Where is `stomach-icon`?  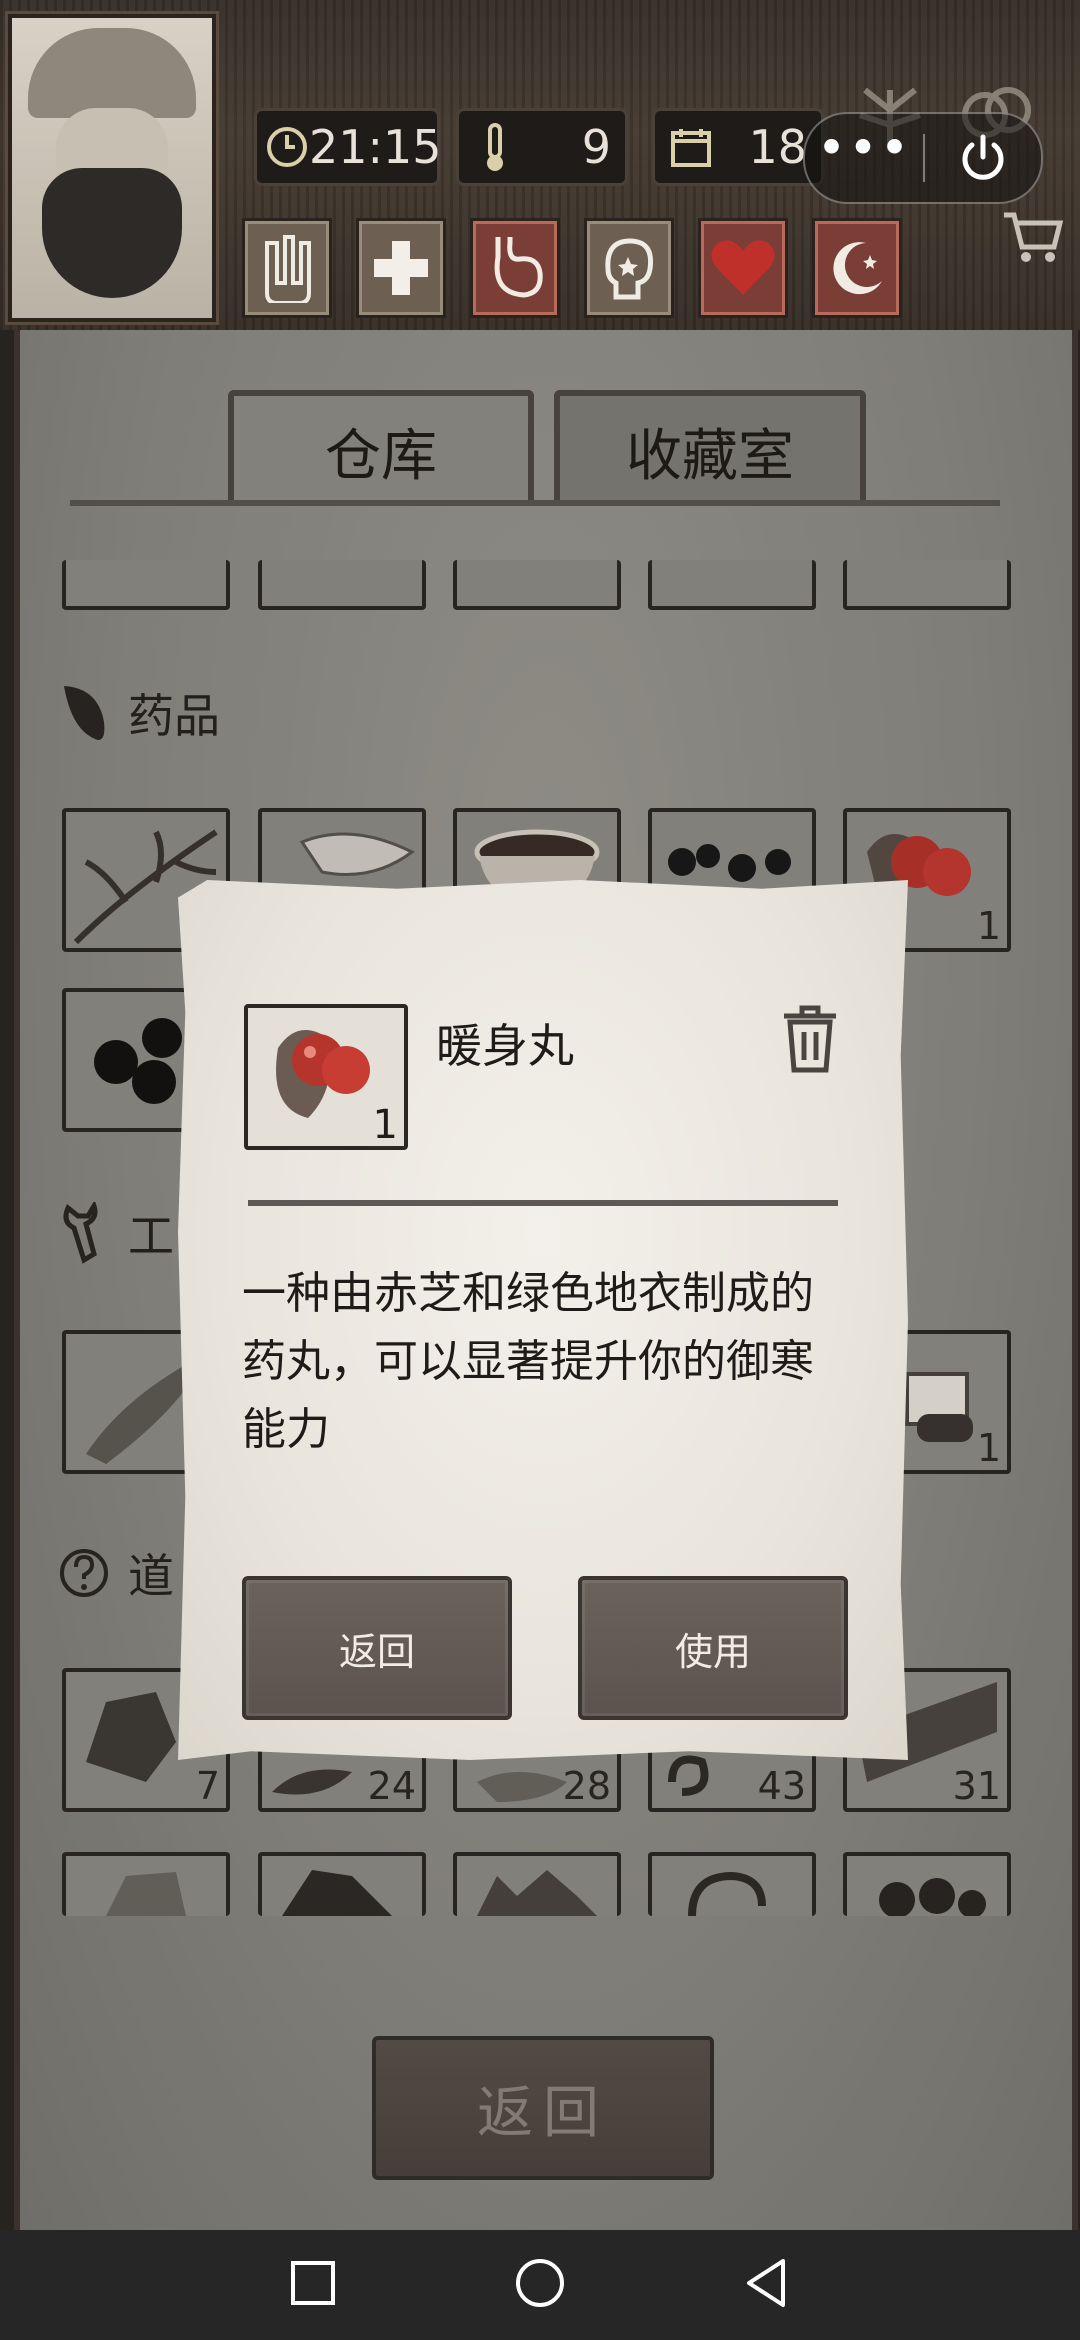
stomach-icon is located at coordinates (518, 267).